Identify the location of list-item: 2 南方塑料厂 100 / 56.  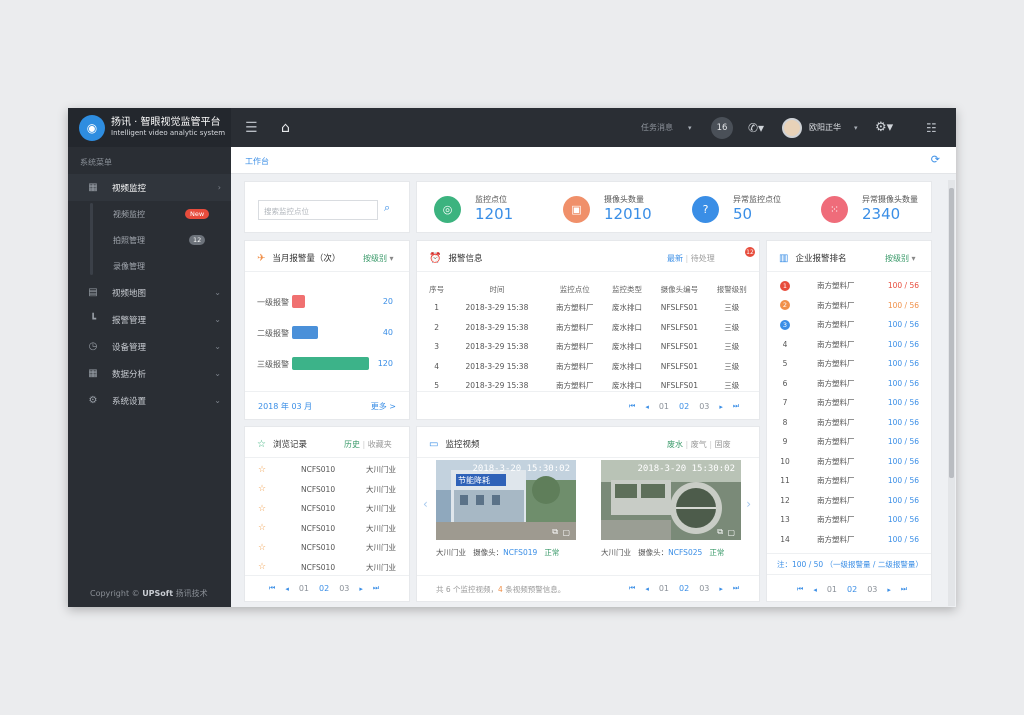
(850, 306).